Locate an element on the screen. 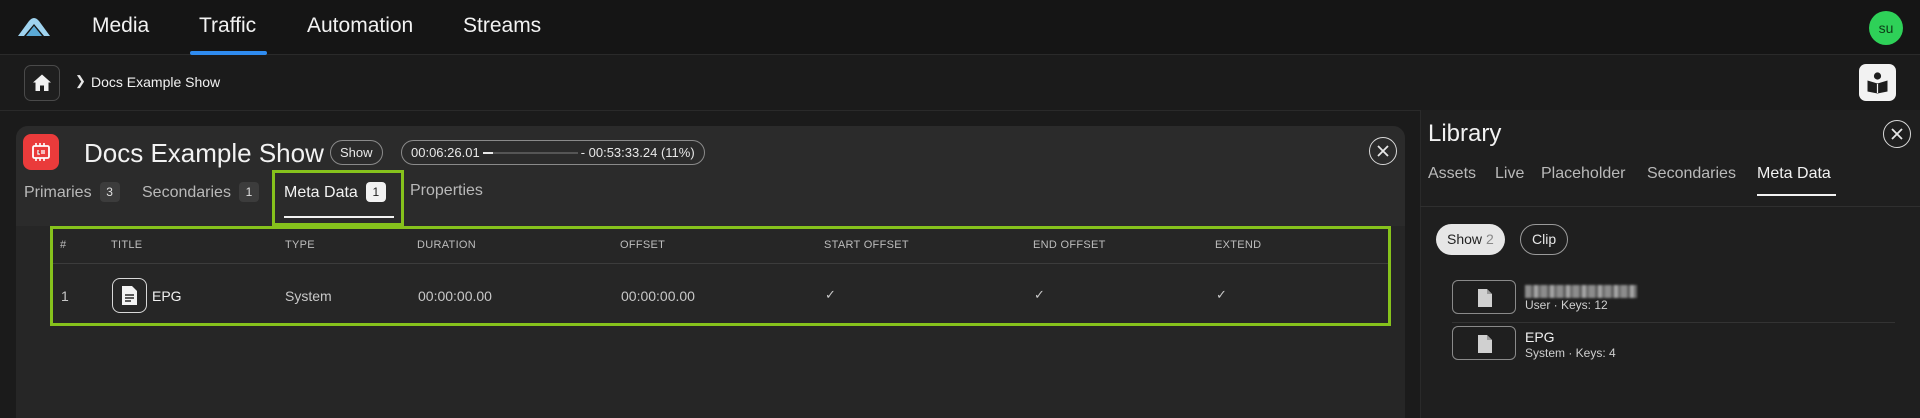 This screenshot has height=418, width=1920. chip-count: 2 is located at coordinates (1490, 239).